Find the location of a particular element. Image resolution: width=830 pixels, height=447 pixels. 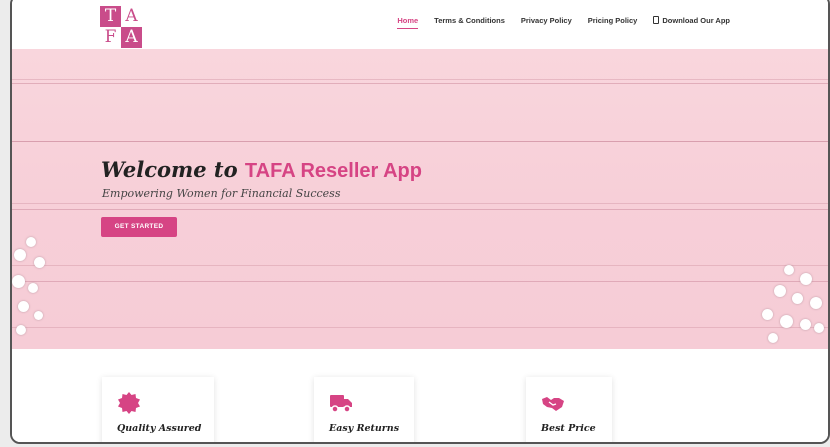

feature-label: Best Price is located at coordinates (568, 428).